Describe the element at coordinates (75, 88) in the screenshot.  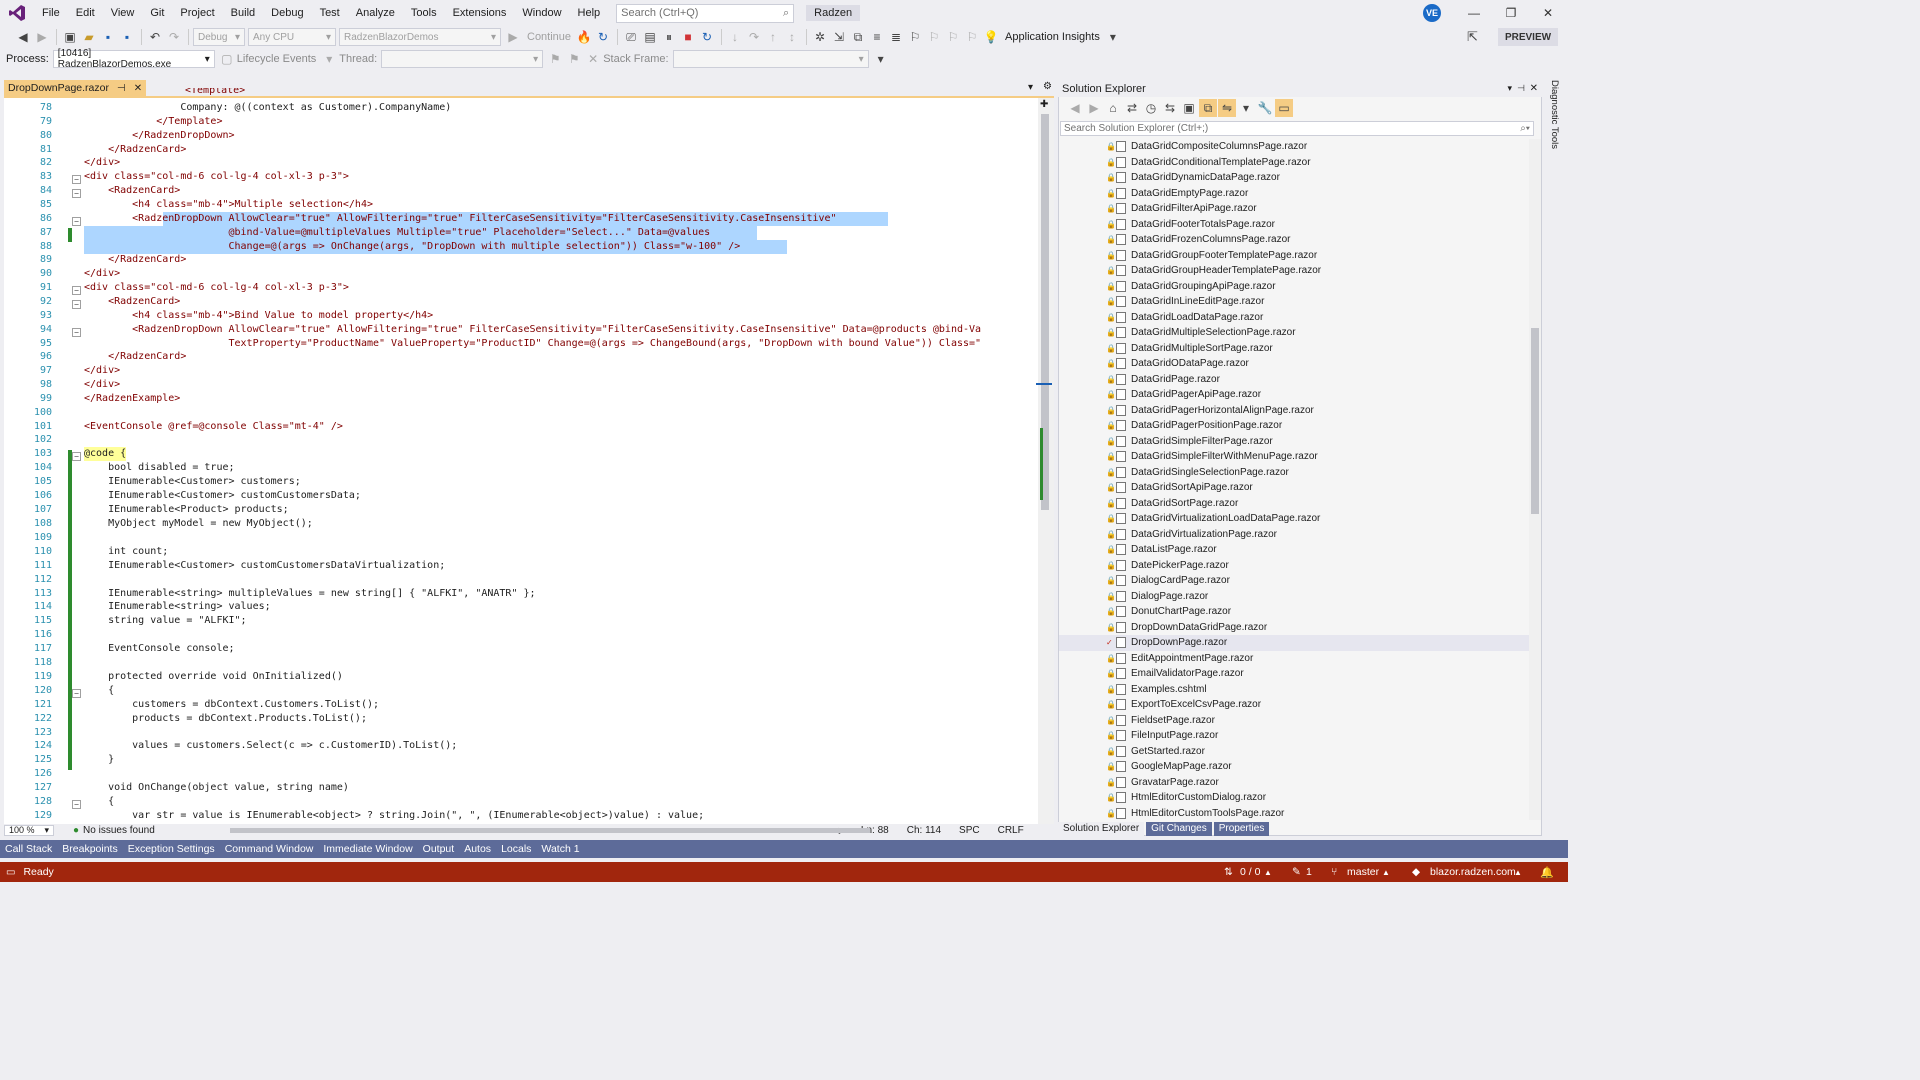
I see `tab-dropdownpage-razor: DropDownPage.razor ⊣ ✕` at that location.